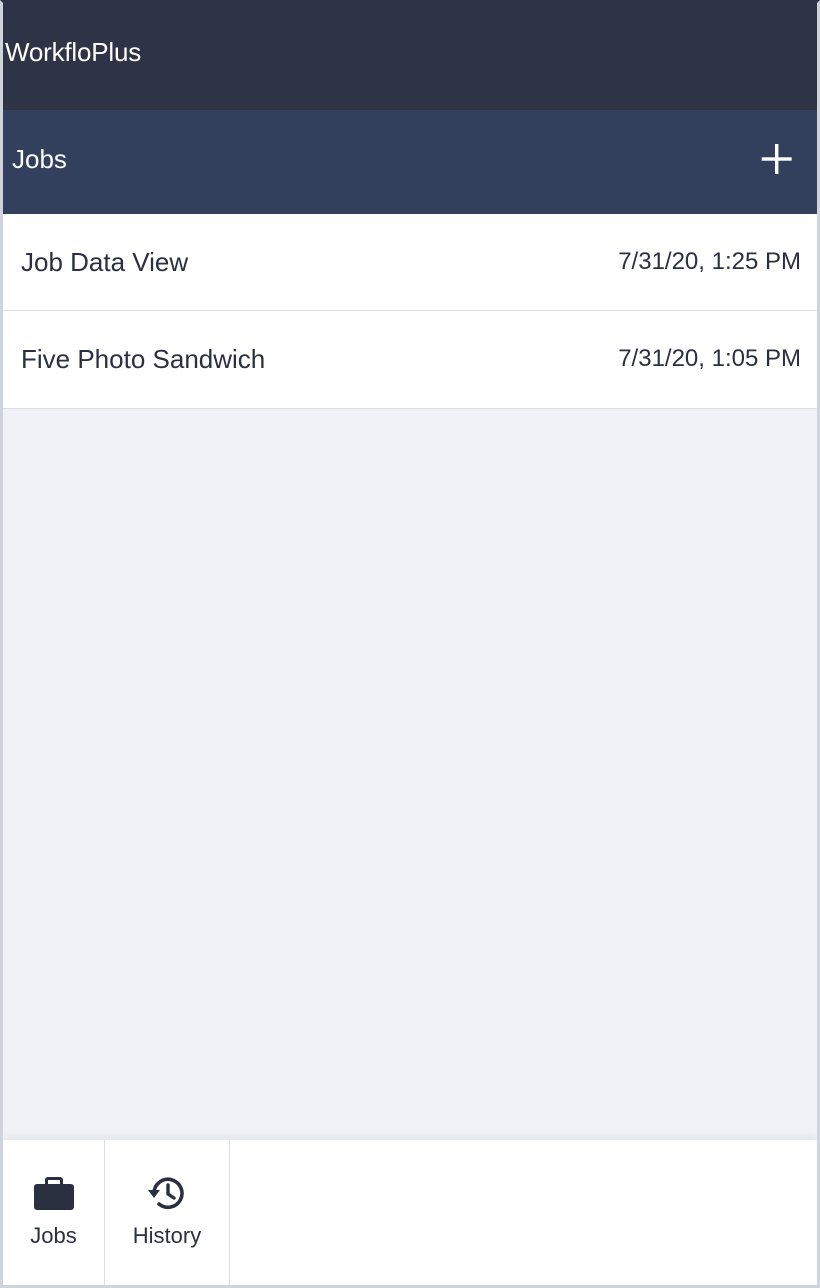  What do you see at coordinates (105, 262) in the screenshot?
I see `job-name: Job Data View` at bounding box center [105, 262].